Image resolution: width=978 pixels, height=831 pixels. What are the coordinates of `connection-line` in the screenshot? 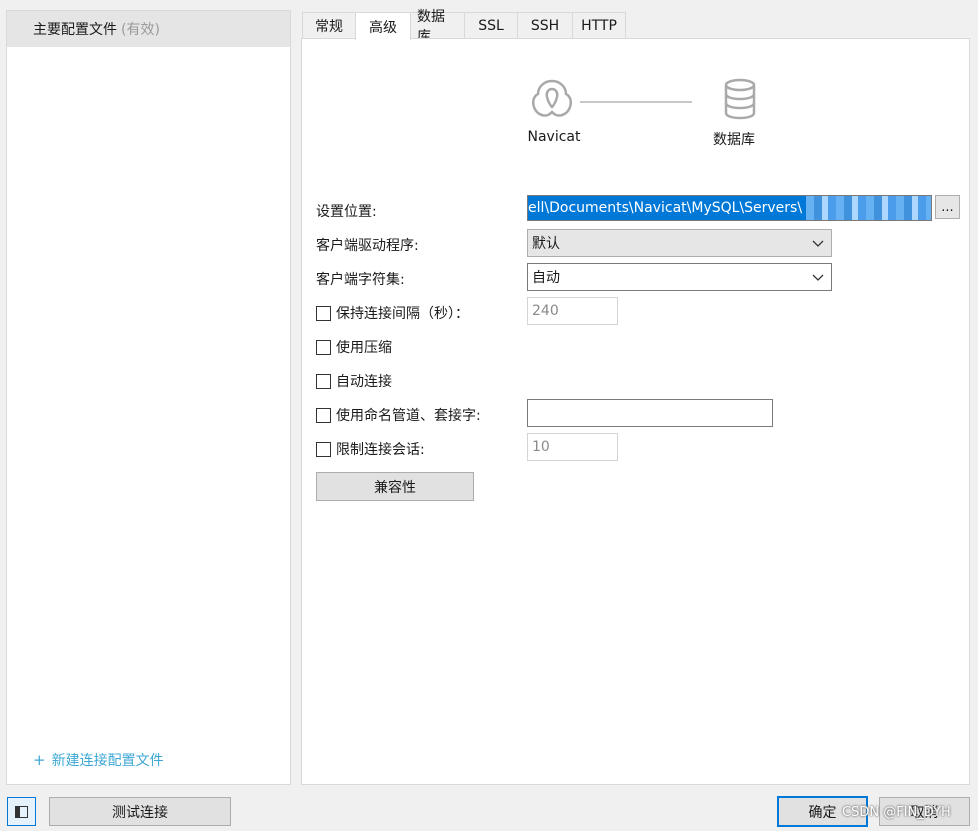 It's located at (636, 102).